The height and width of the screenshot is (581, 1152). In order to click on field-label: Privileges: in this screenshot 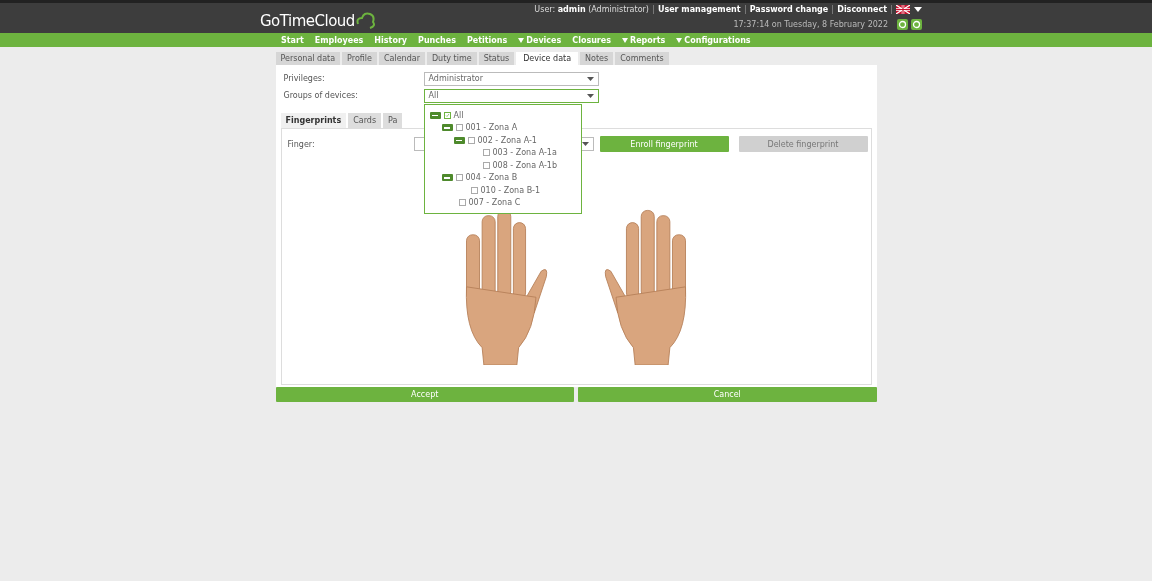, I will do `click(304, 78)`.